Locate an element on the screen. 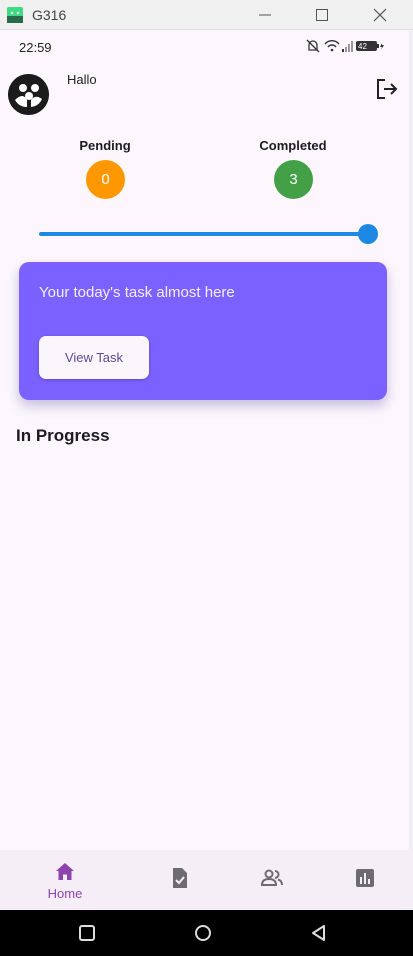 The height and width of the screenshot is (956, 413). progress-slider-thumb is located at coordinates (368, 234).